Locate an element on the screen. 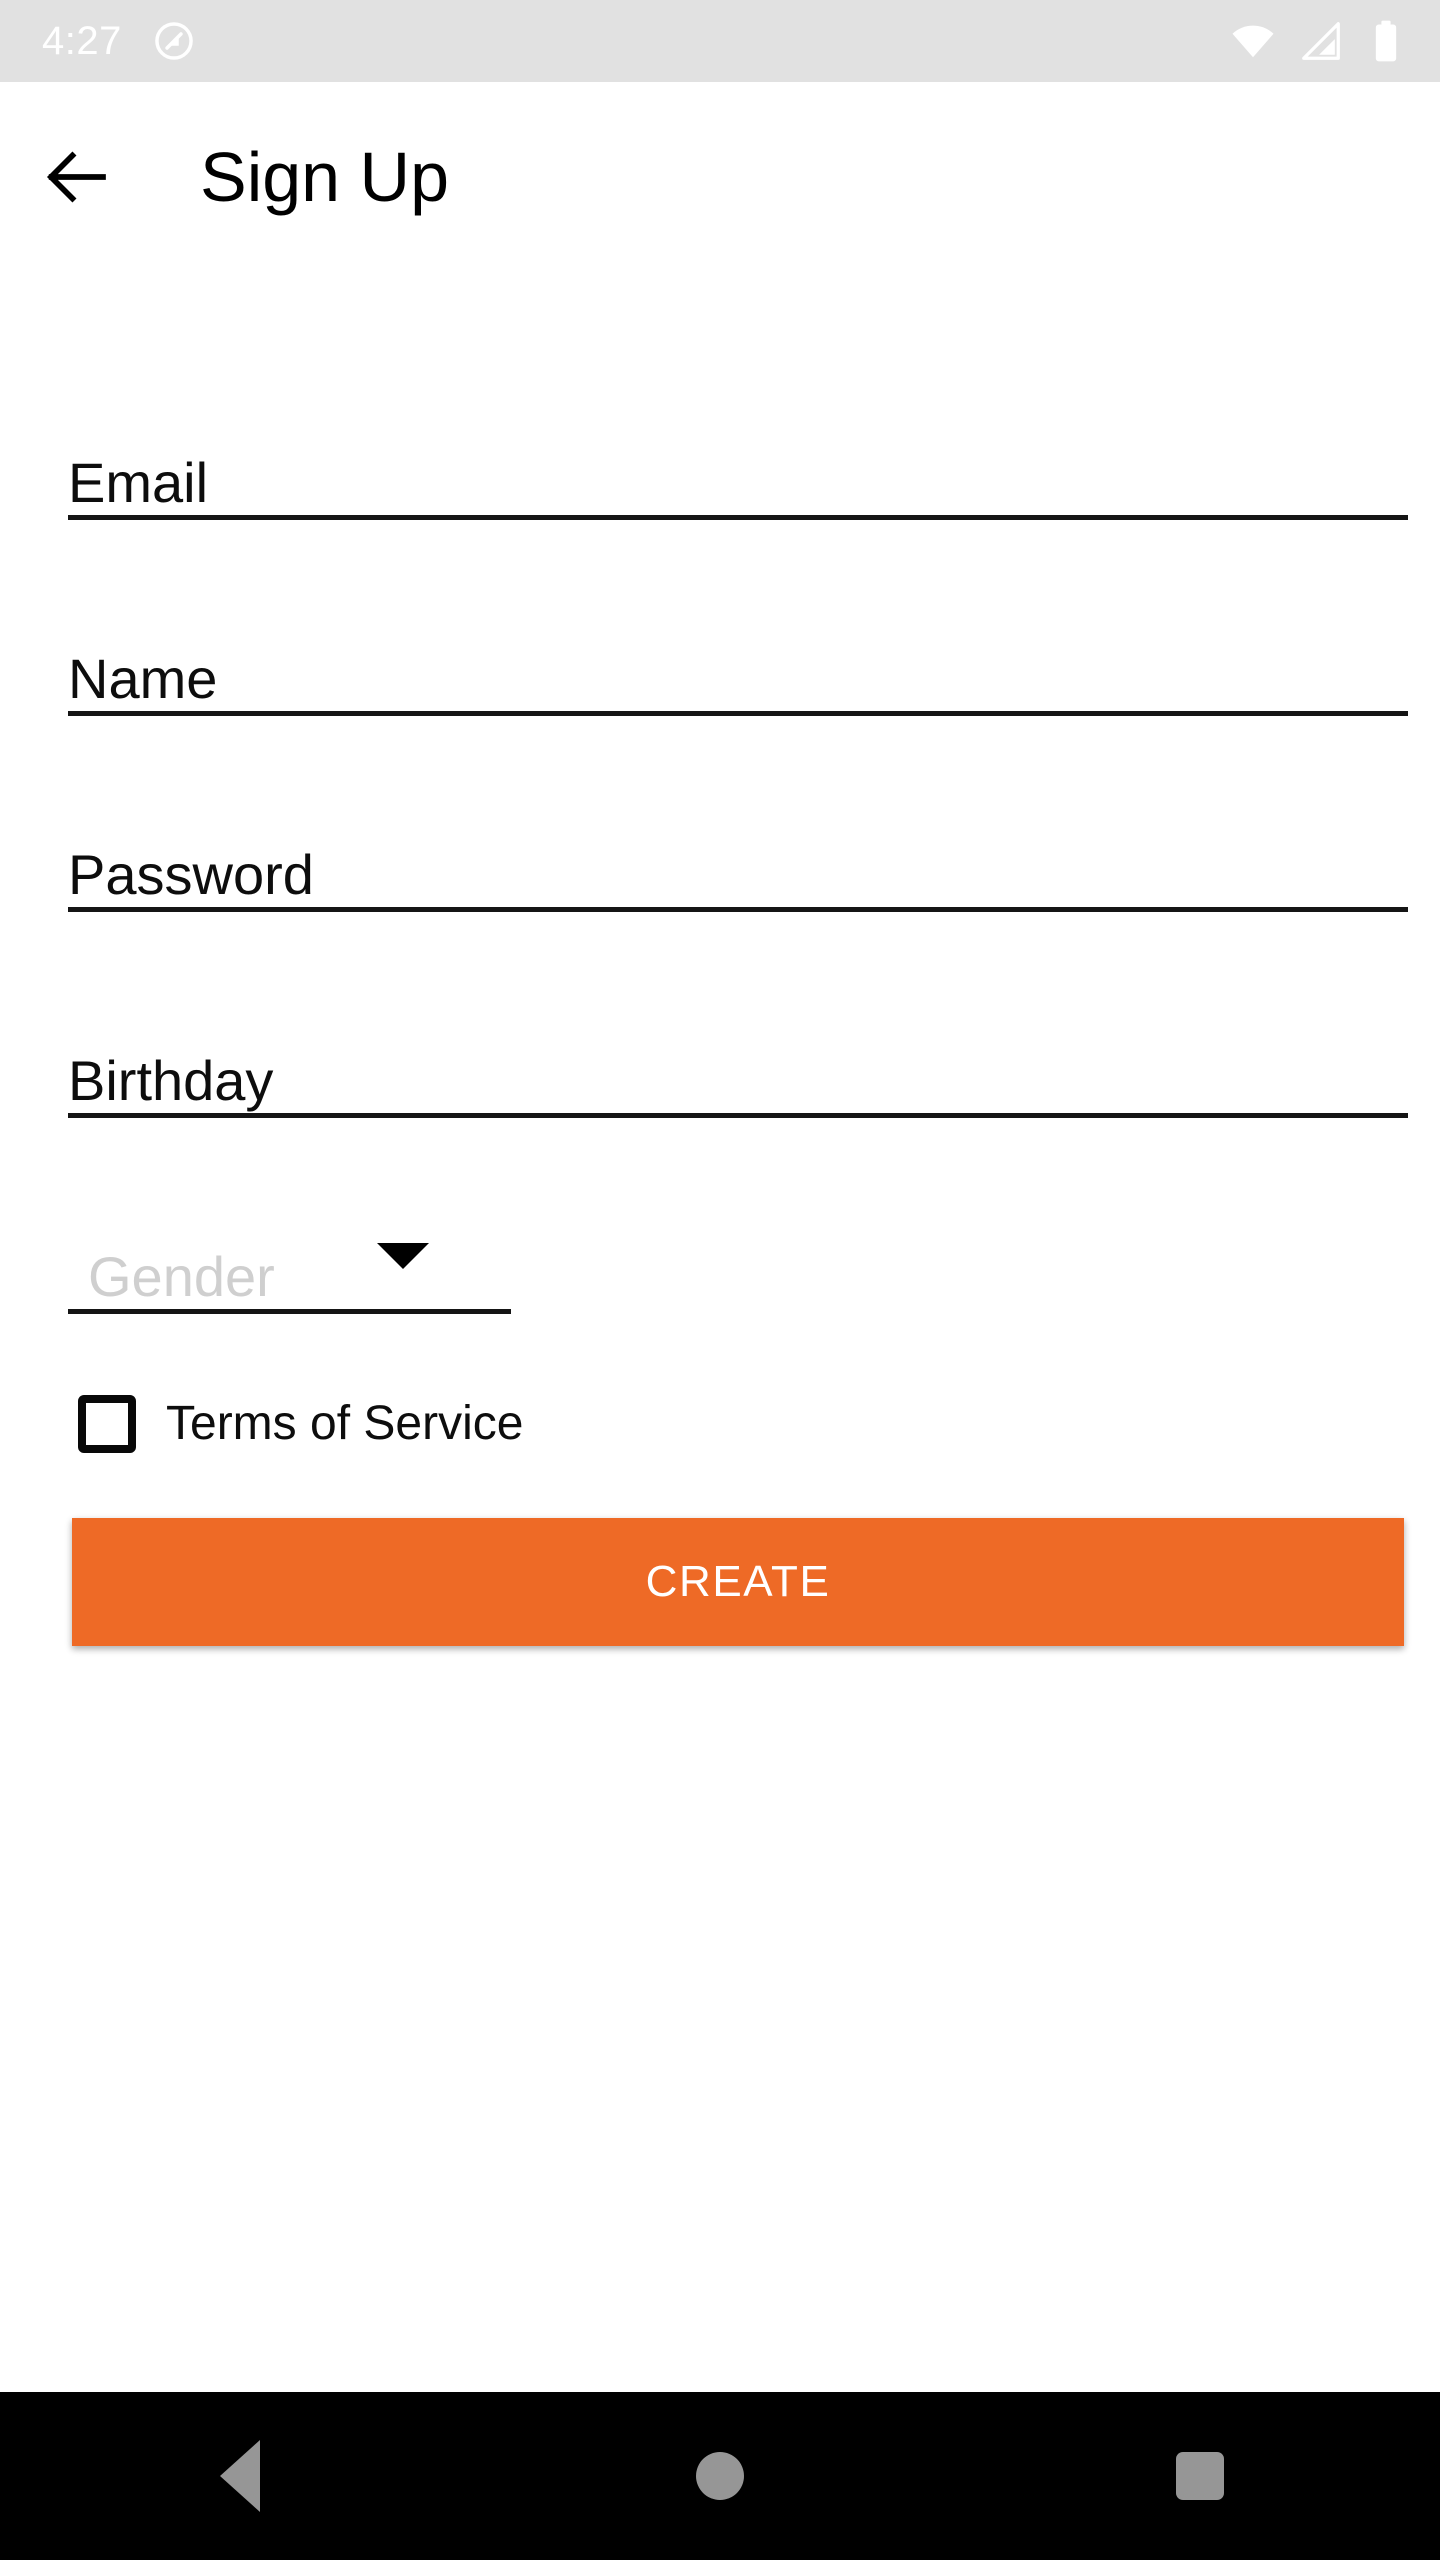 The height and width of the screenshot is (2560, 1440). wifi-icon is located at coordinates (1253, 41).